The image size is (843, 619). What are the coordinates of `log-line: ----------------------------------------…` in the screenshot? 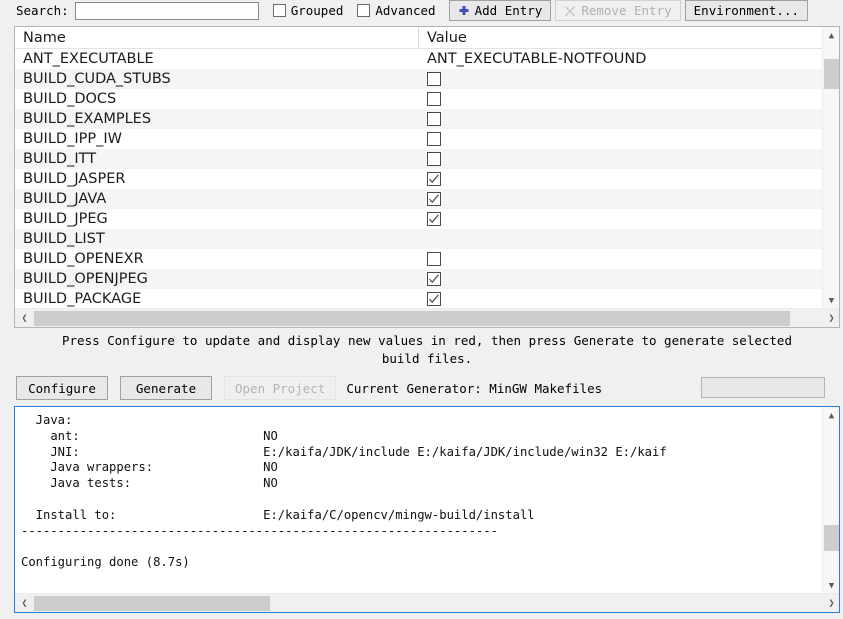 It's located at (259, 530).